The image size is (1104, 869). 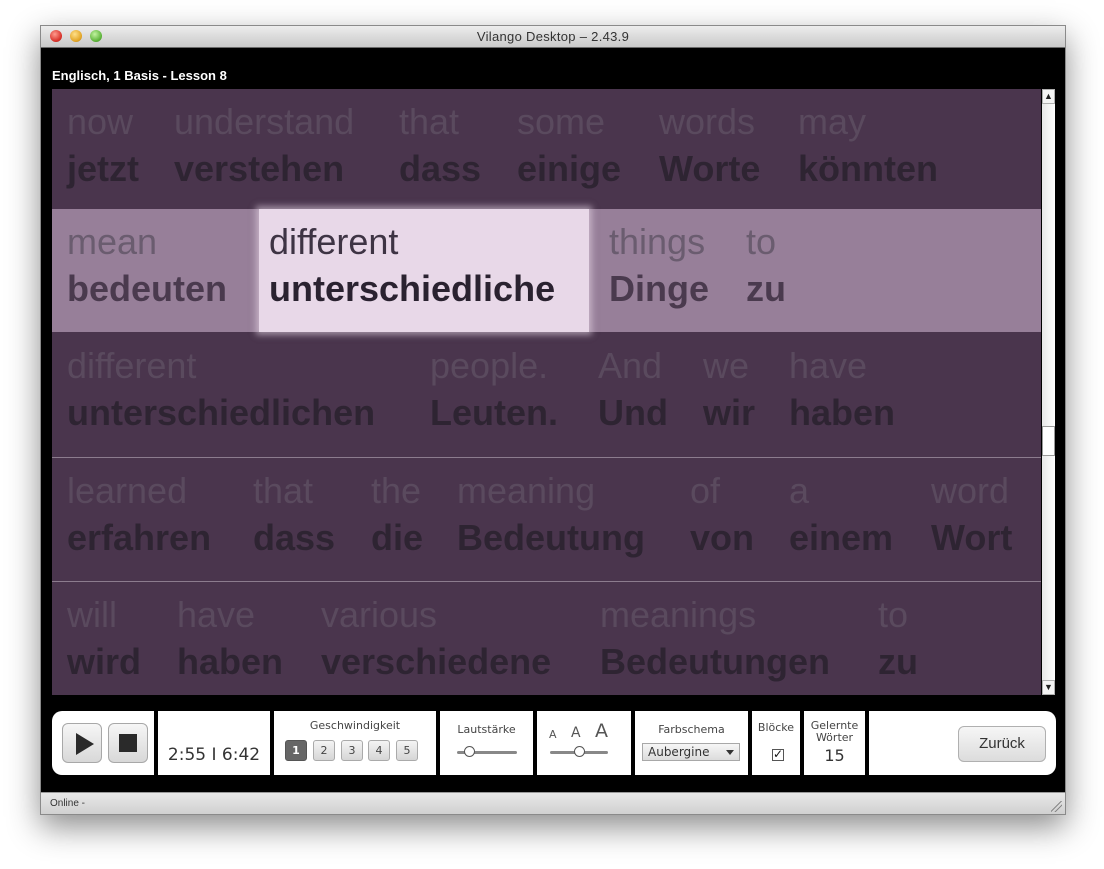 What do you see at coordinates (499, 394) in the screenshot?
I see `word-block: people. Leuten.` at bounding box center [499, 394].